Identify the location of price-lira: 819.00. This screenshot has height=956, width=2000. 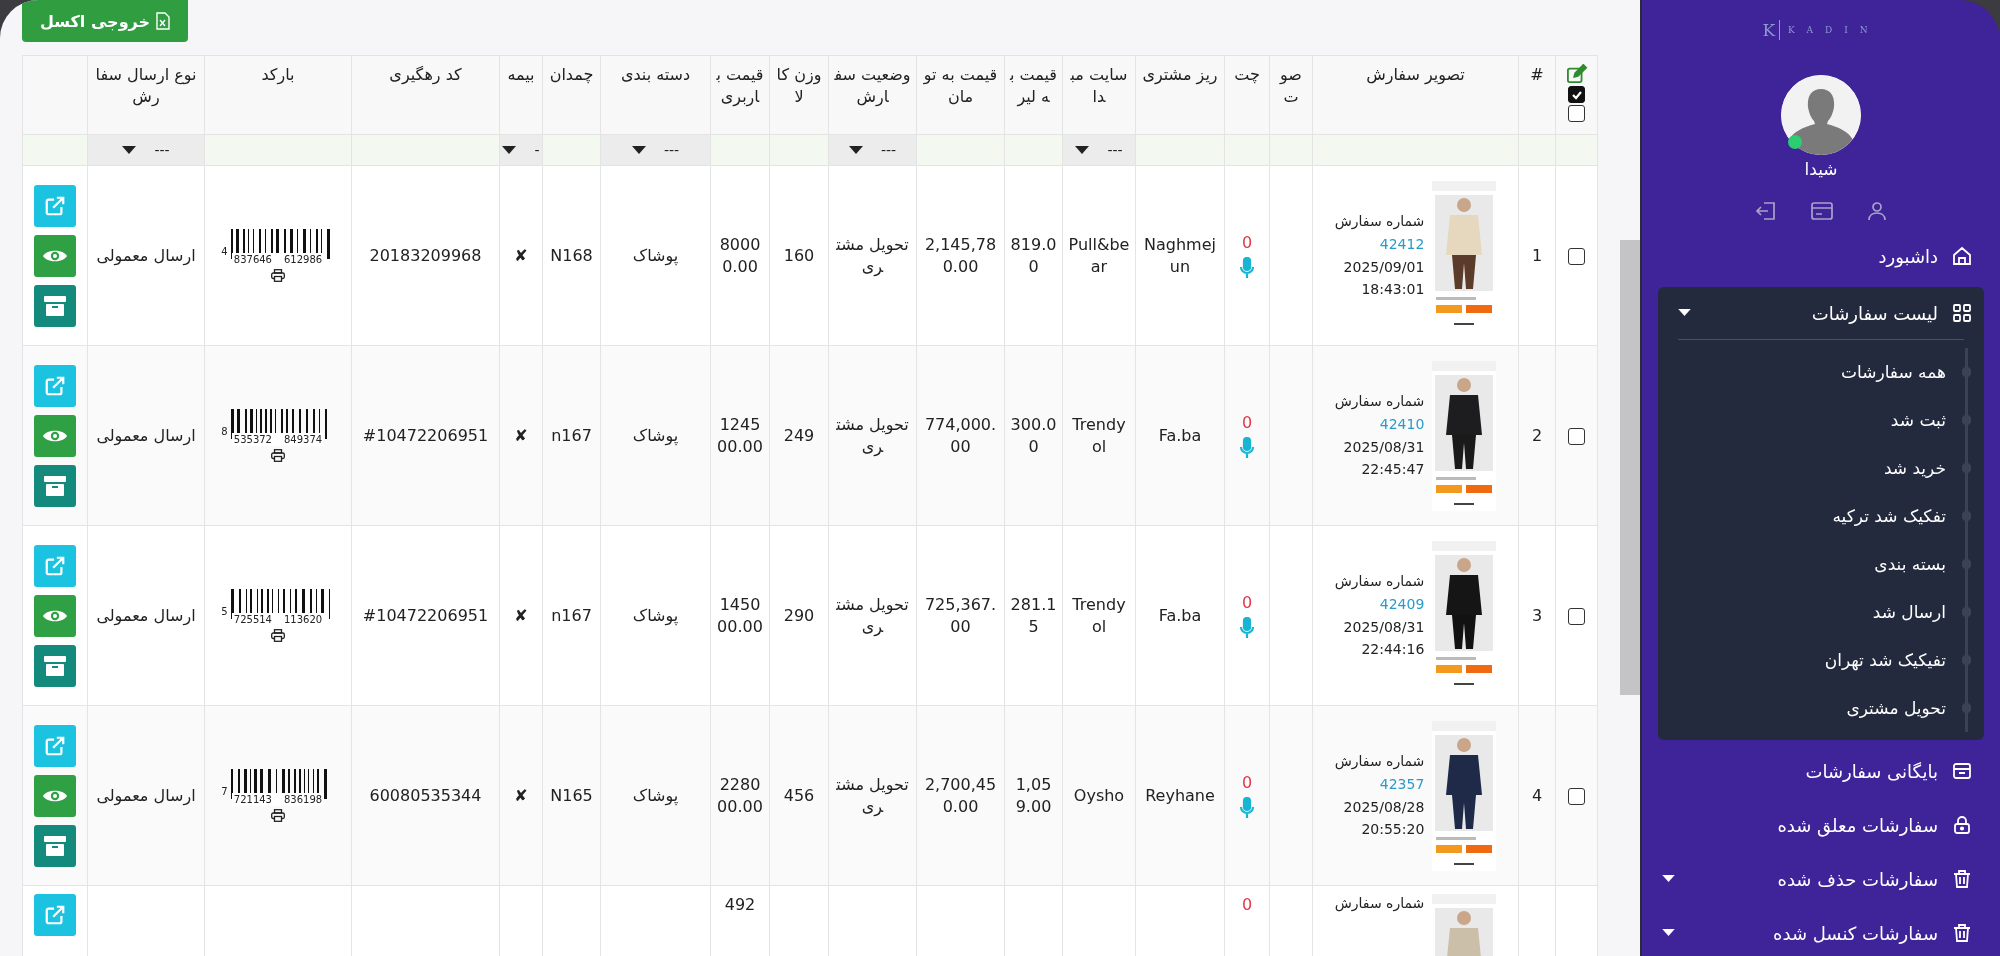
(1033, 255).